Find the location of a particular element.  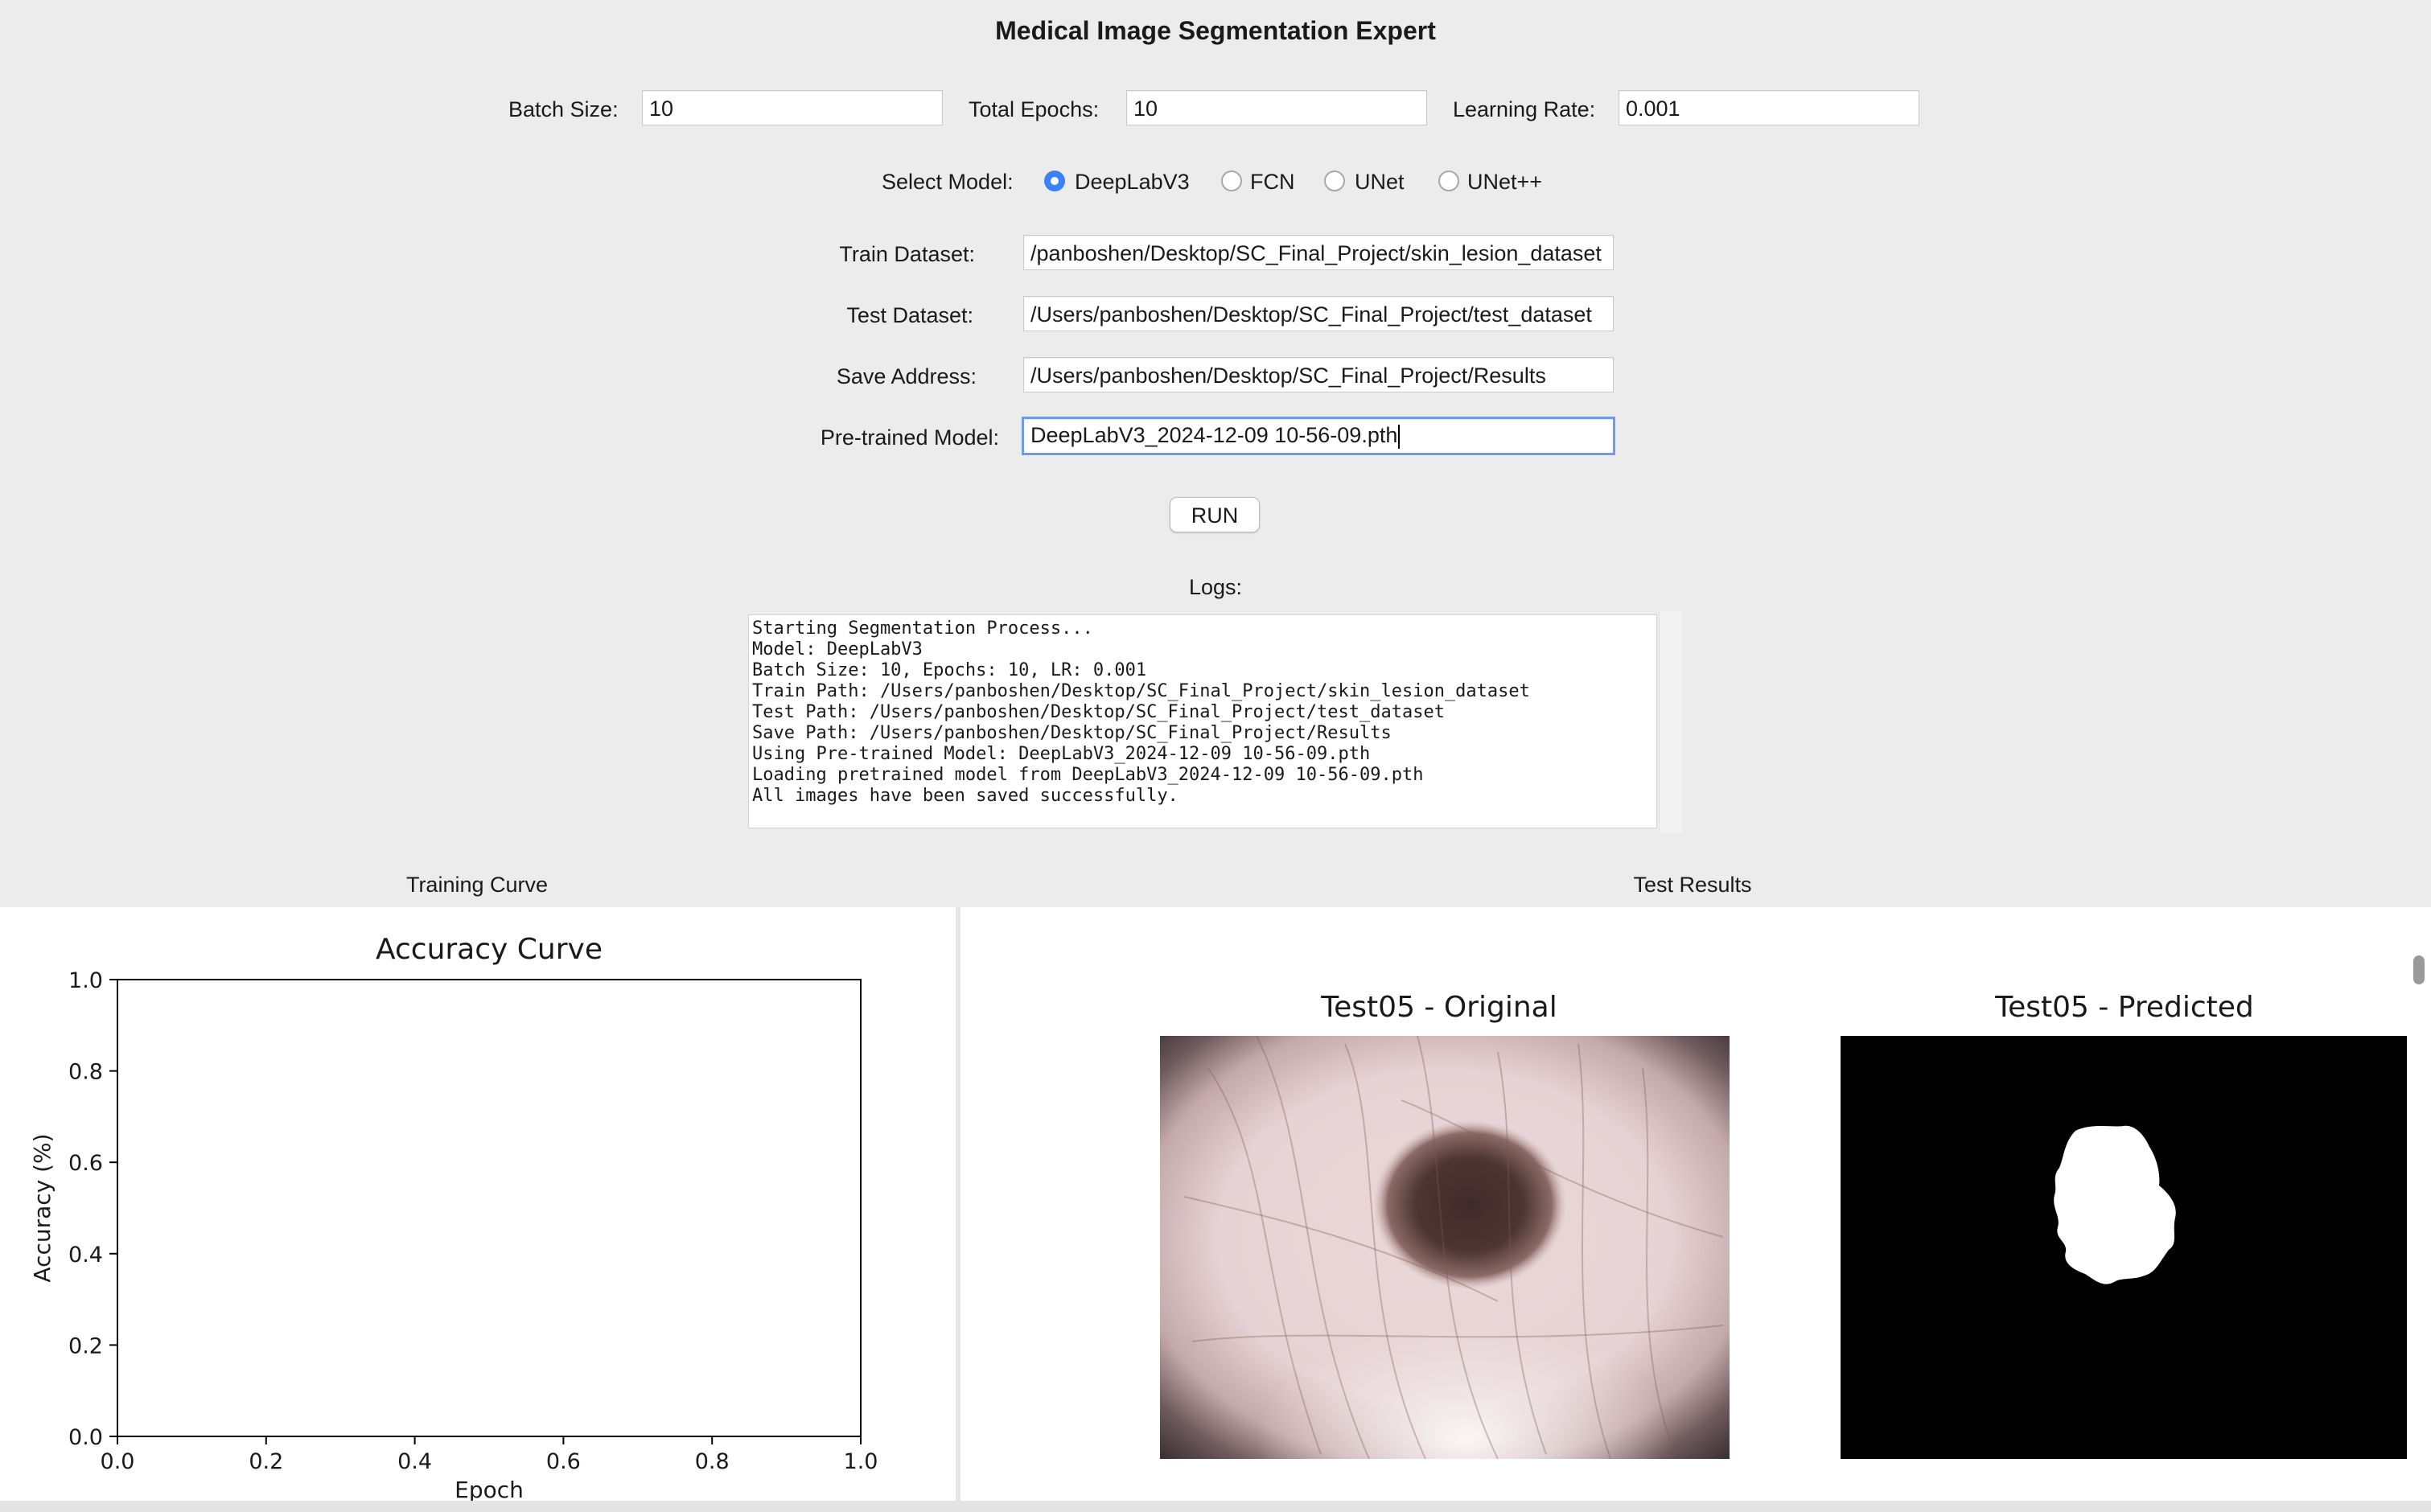

app-title: Medical Image Segmentation Expert is located at coordinates (1215, 31).